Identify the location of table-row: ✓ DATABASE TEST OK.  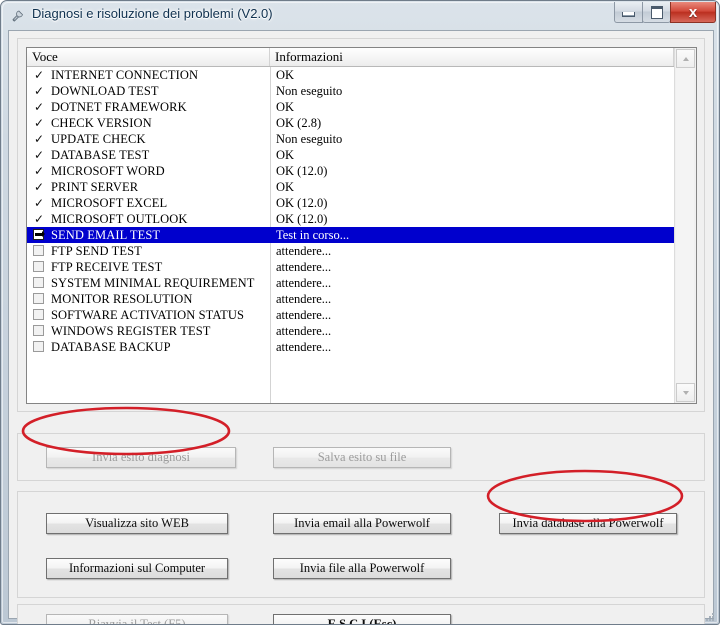
(350, 155).